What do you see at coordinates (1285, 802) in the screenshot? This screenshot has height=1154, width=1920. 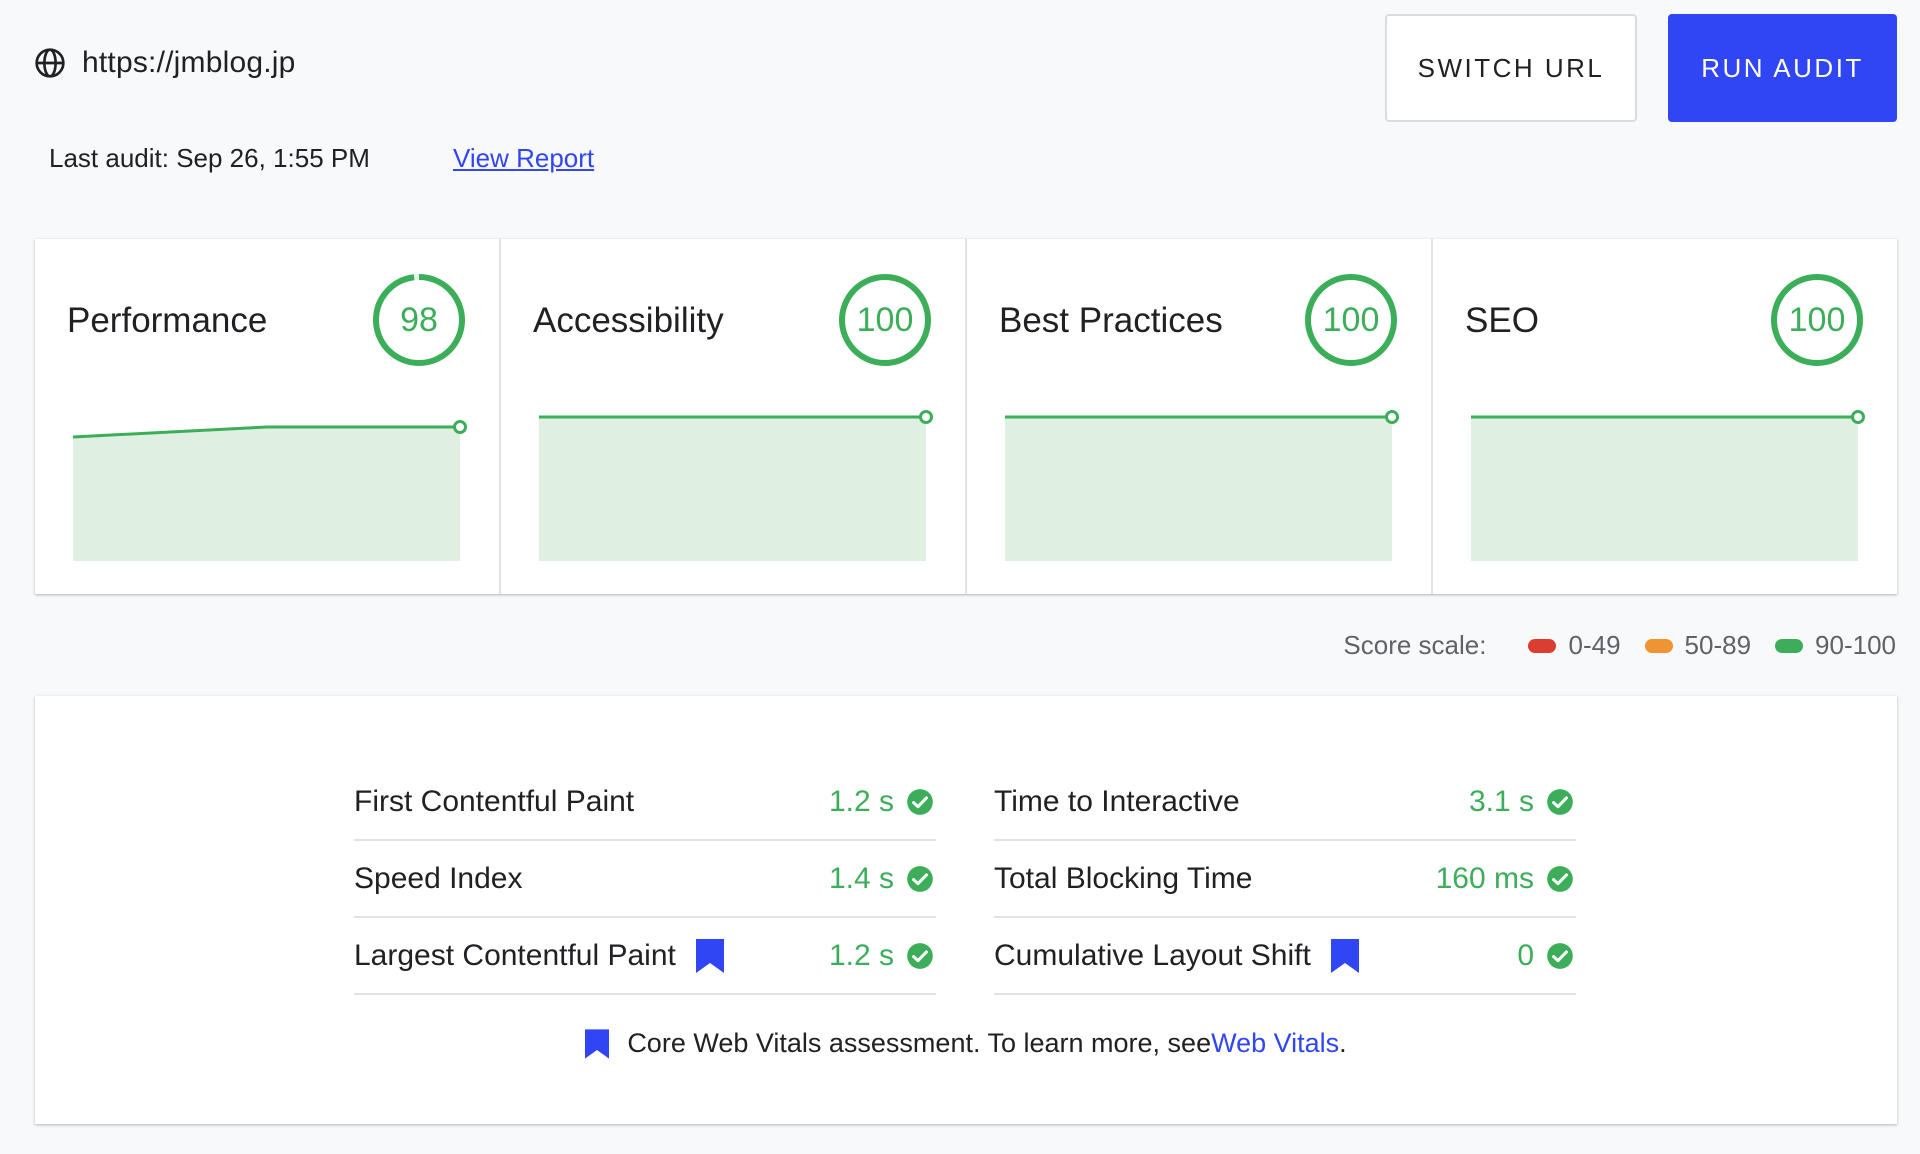 I see `metric-row-time-to-interactive: Time to Interactive 3.1 s` at bounding box center [1285, 802].